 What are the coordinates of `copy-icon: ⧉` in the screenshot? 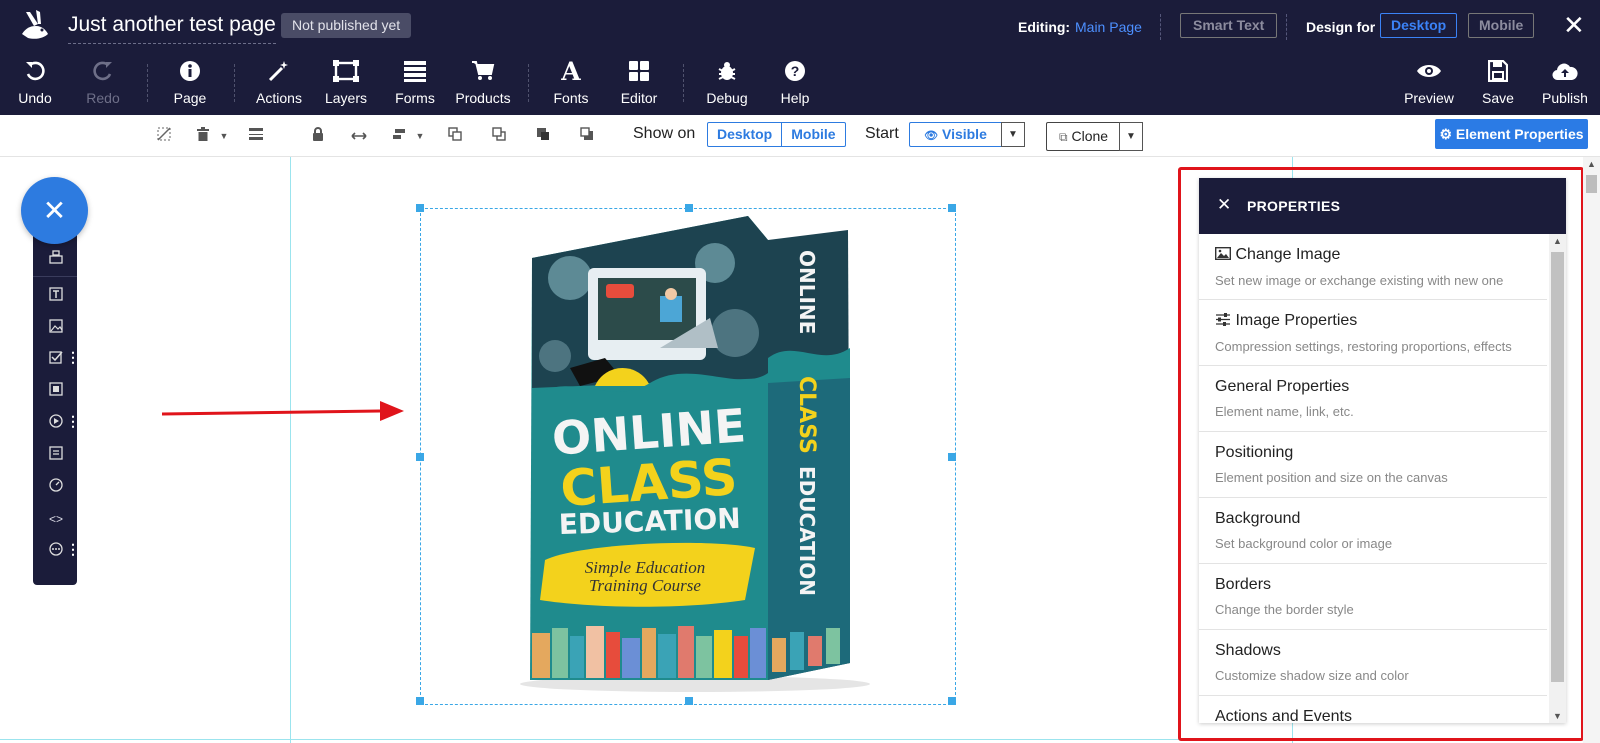 It's located at (1063, 137).